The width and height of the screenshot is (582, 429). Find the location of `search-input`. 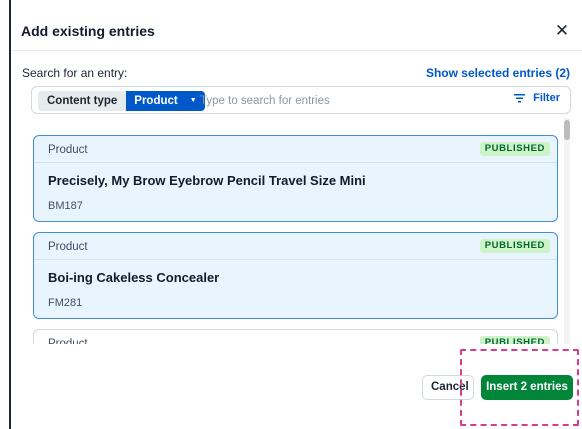

search-input is located at coordinates (345, 101).